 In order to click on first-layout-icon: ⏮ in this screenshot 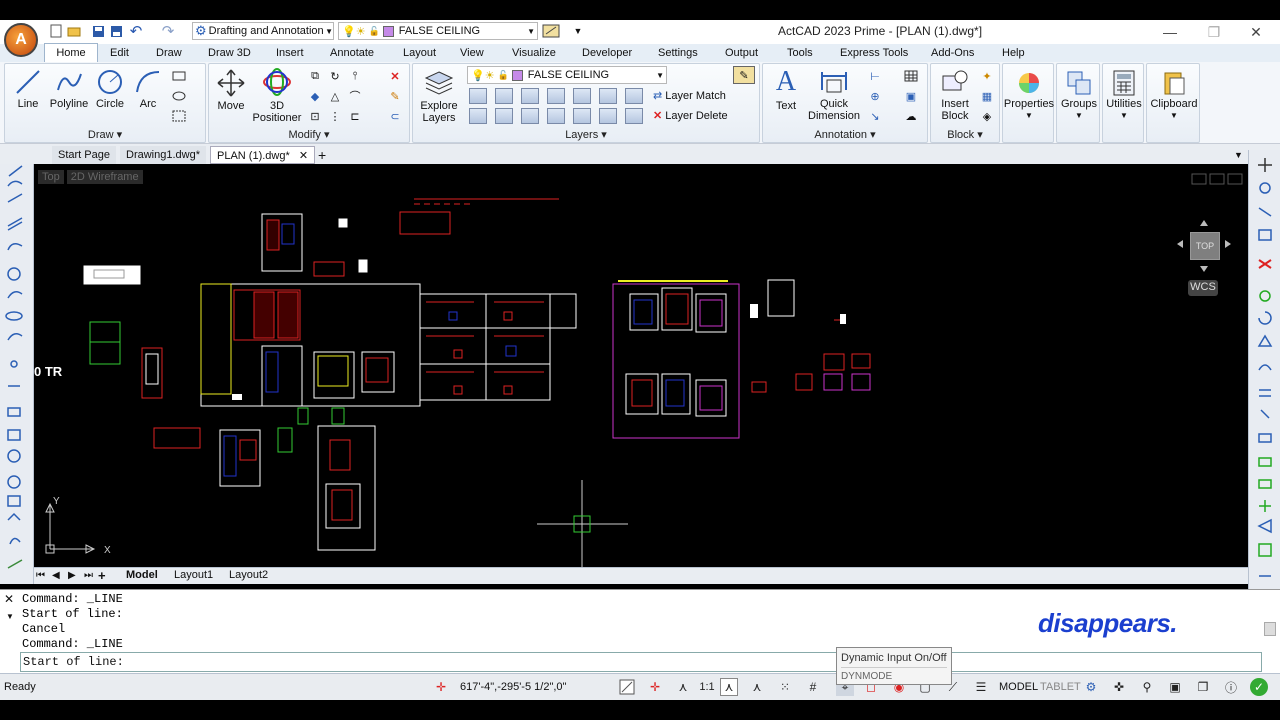, I will do `click(40, 575)`.